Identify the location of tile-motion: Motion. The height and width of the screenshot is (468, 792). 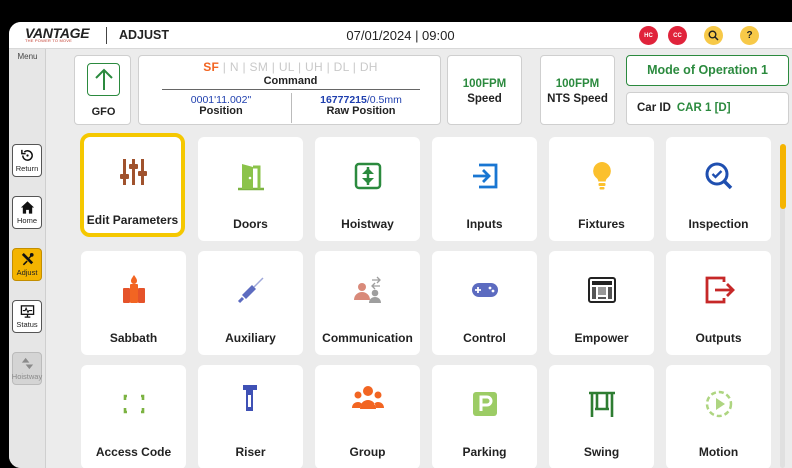
(718, 416).